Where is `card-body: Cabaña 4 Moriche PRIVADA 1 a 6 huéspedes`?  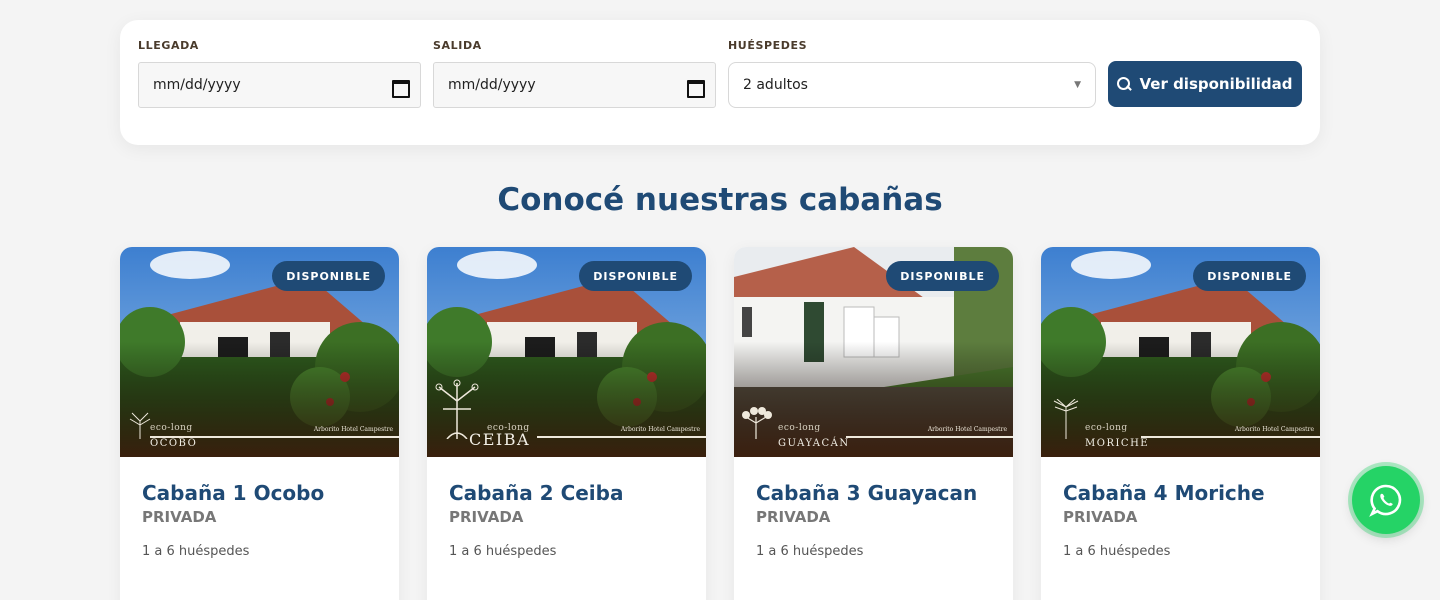
card-body: Cabaña 4 Moriche PRIVADA 1 a 6 huéspedes is located at coordinates (1180, 508).